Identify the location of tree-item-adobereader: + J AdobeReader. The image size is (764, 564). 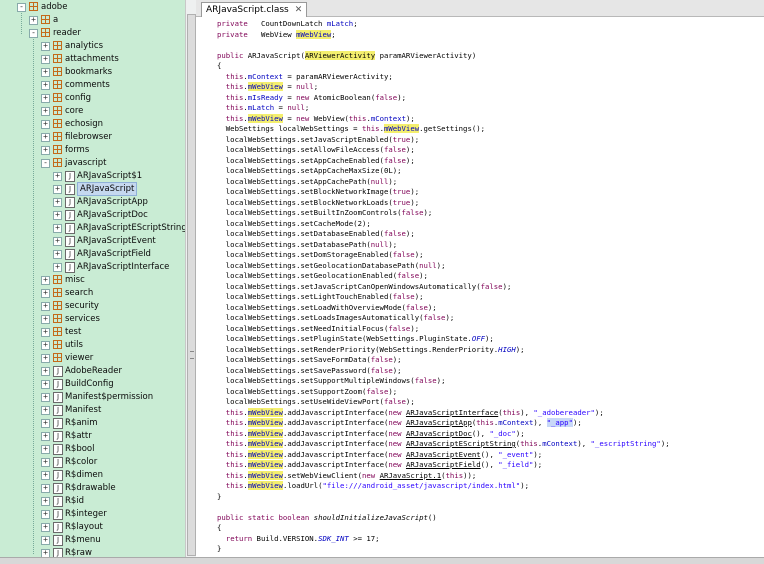
(92, 371).